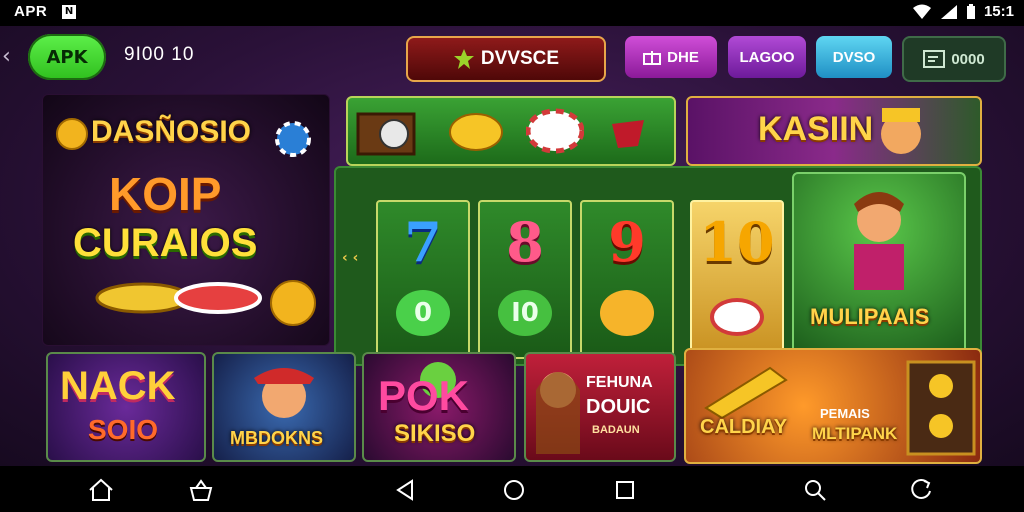 The image size is (1024, 512). What do you see at coordinates (737, 242) in the screenshot?
I see `reel-symbol: 10` at bounding box center [737, 242].